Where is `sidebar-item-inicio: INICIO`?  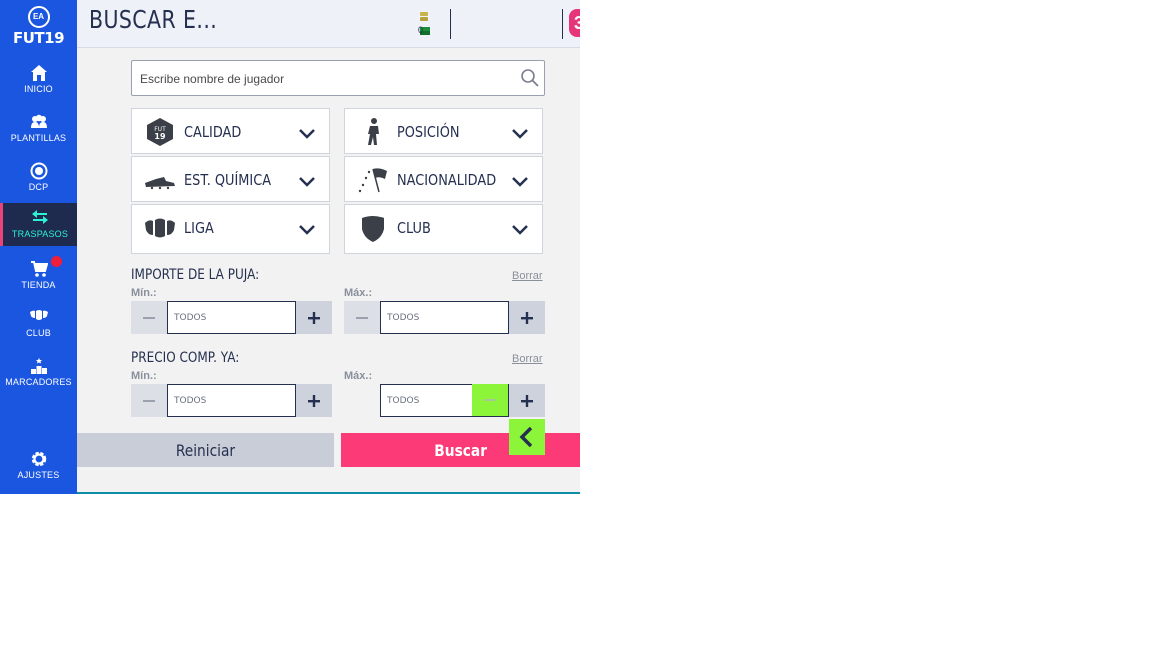 sidebar-item-inicio: INICIO is located at coordinates (38, 83).